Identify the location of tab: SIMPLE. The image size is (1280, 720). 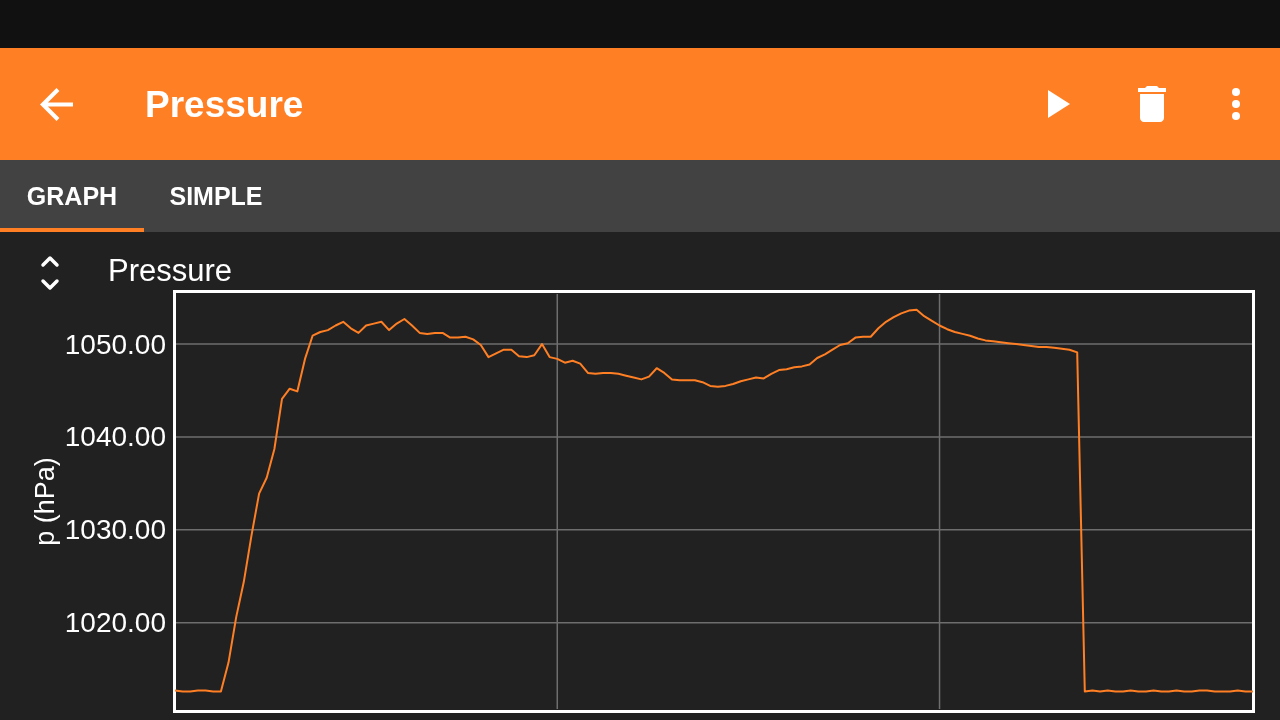
(216, 196).